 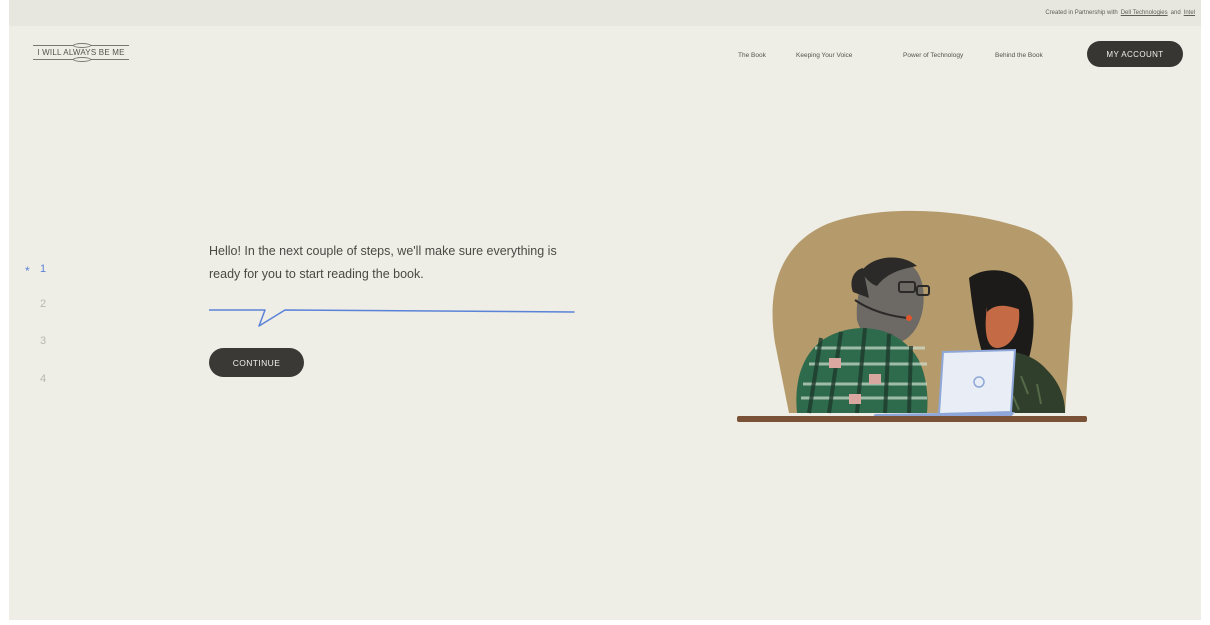 What do you see at coordinates (912, 316) in the screenshot?
I see `people-laptop-illustration` at bounding box center [912, 316].